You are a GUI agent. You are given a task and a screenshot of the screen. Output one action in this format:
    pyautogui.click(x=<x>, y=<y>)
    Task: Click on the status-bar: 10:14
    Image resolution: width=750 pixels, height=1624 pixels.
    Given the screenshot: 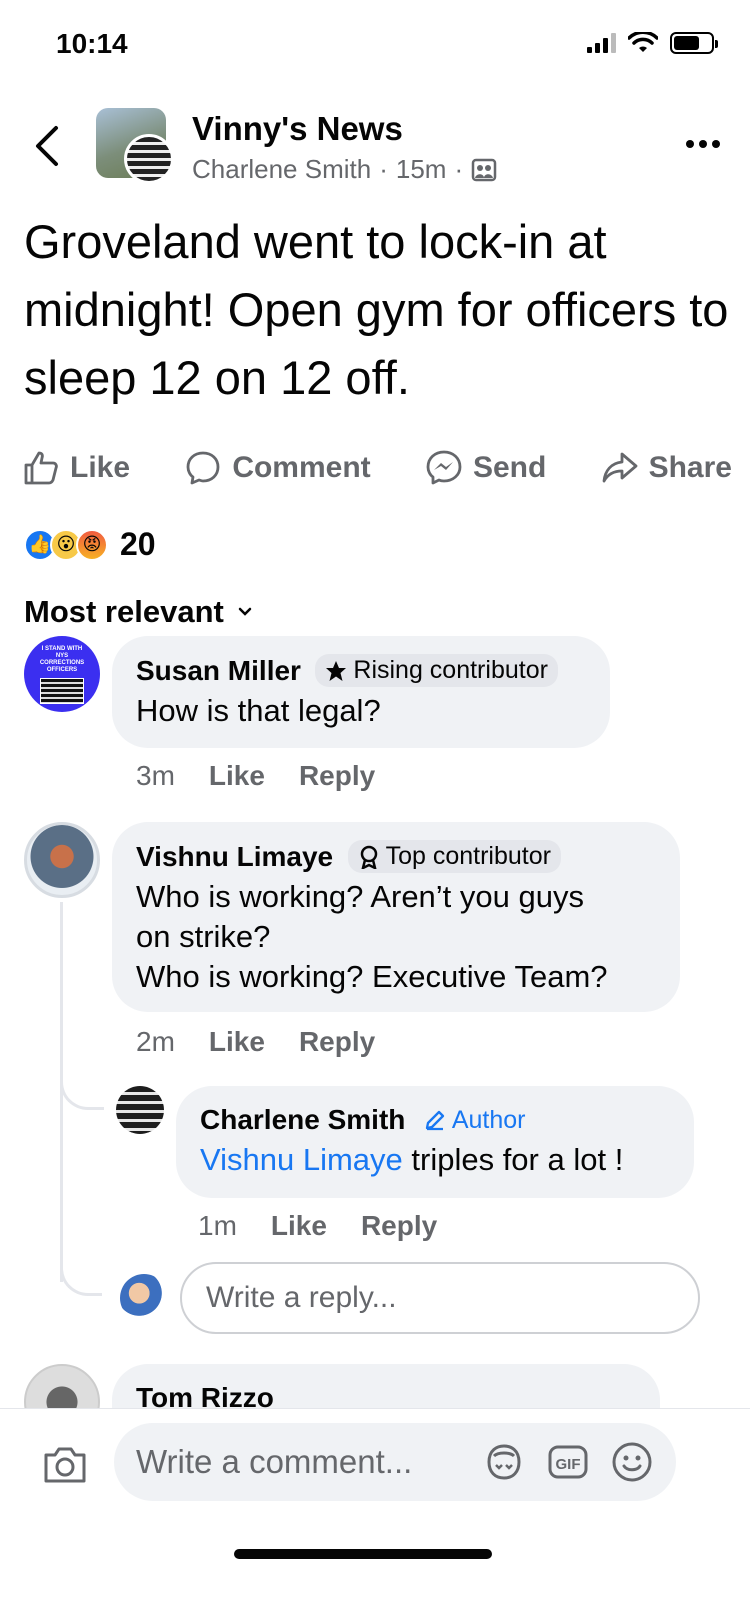 What is the action you would take?
    pyautogui.click(x=375, y=45)
    